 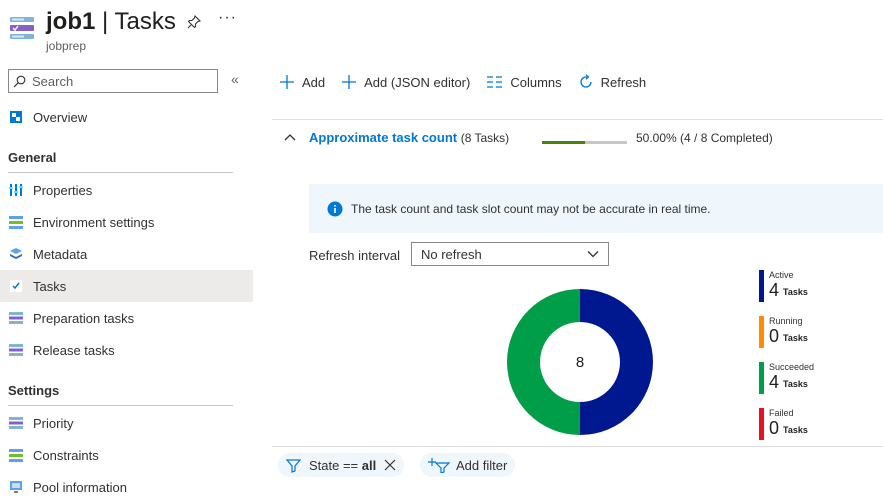 What do you see at coordinates (22, 28) in the screenshot?
I see `job-icon` at bounding box center [22, 28].